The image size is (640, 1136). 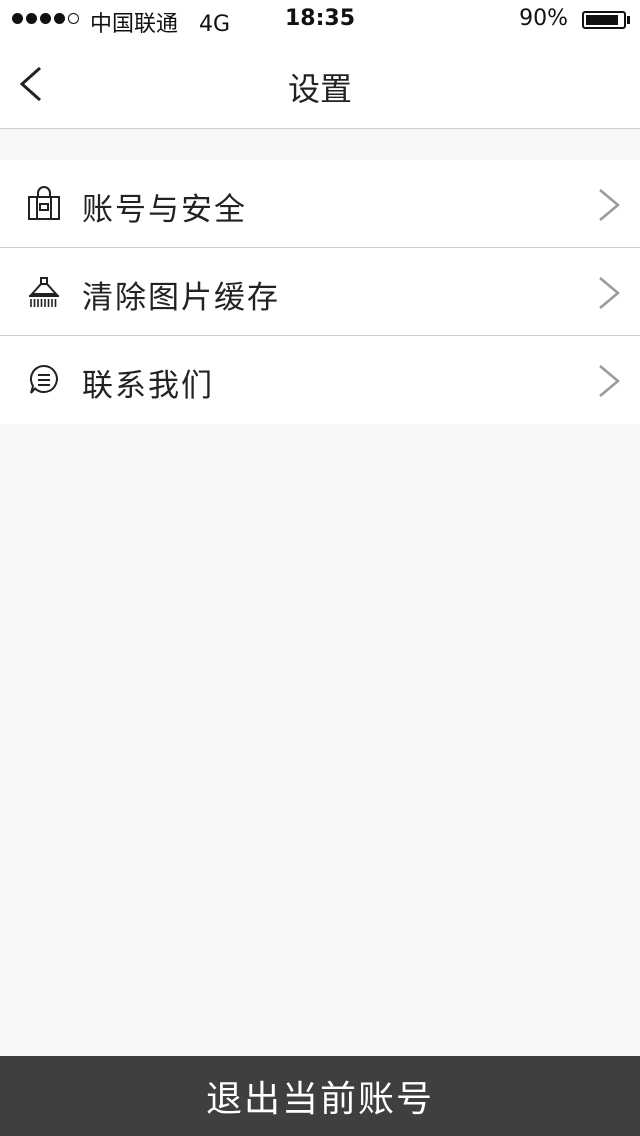 What do you see at coordinates (164, 210) in the screenshot?
I see `settings-item-label: 账号与安全` at bounding box center [164, 210].